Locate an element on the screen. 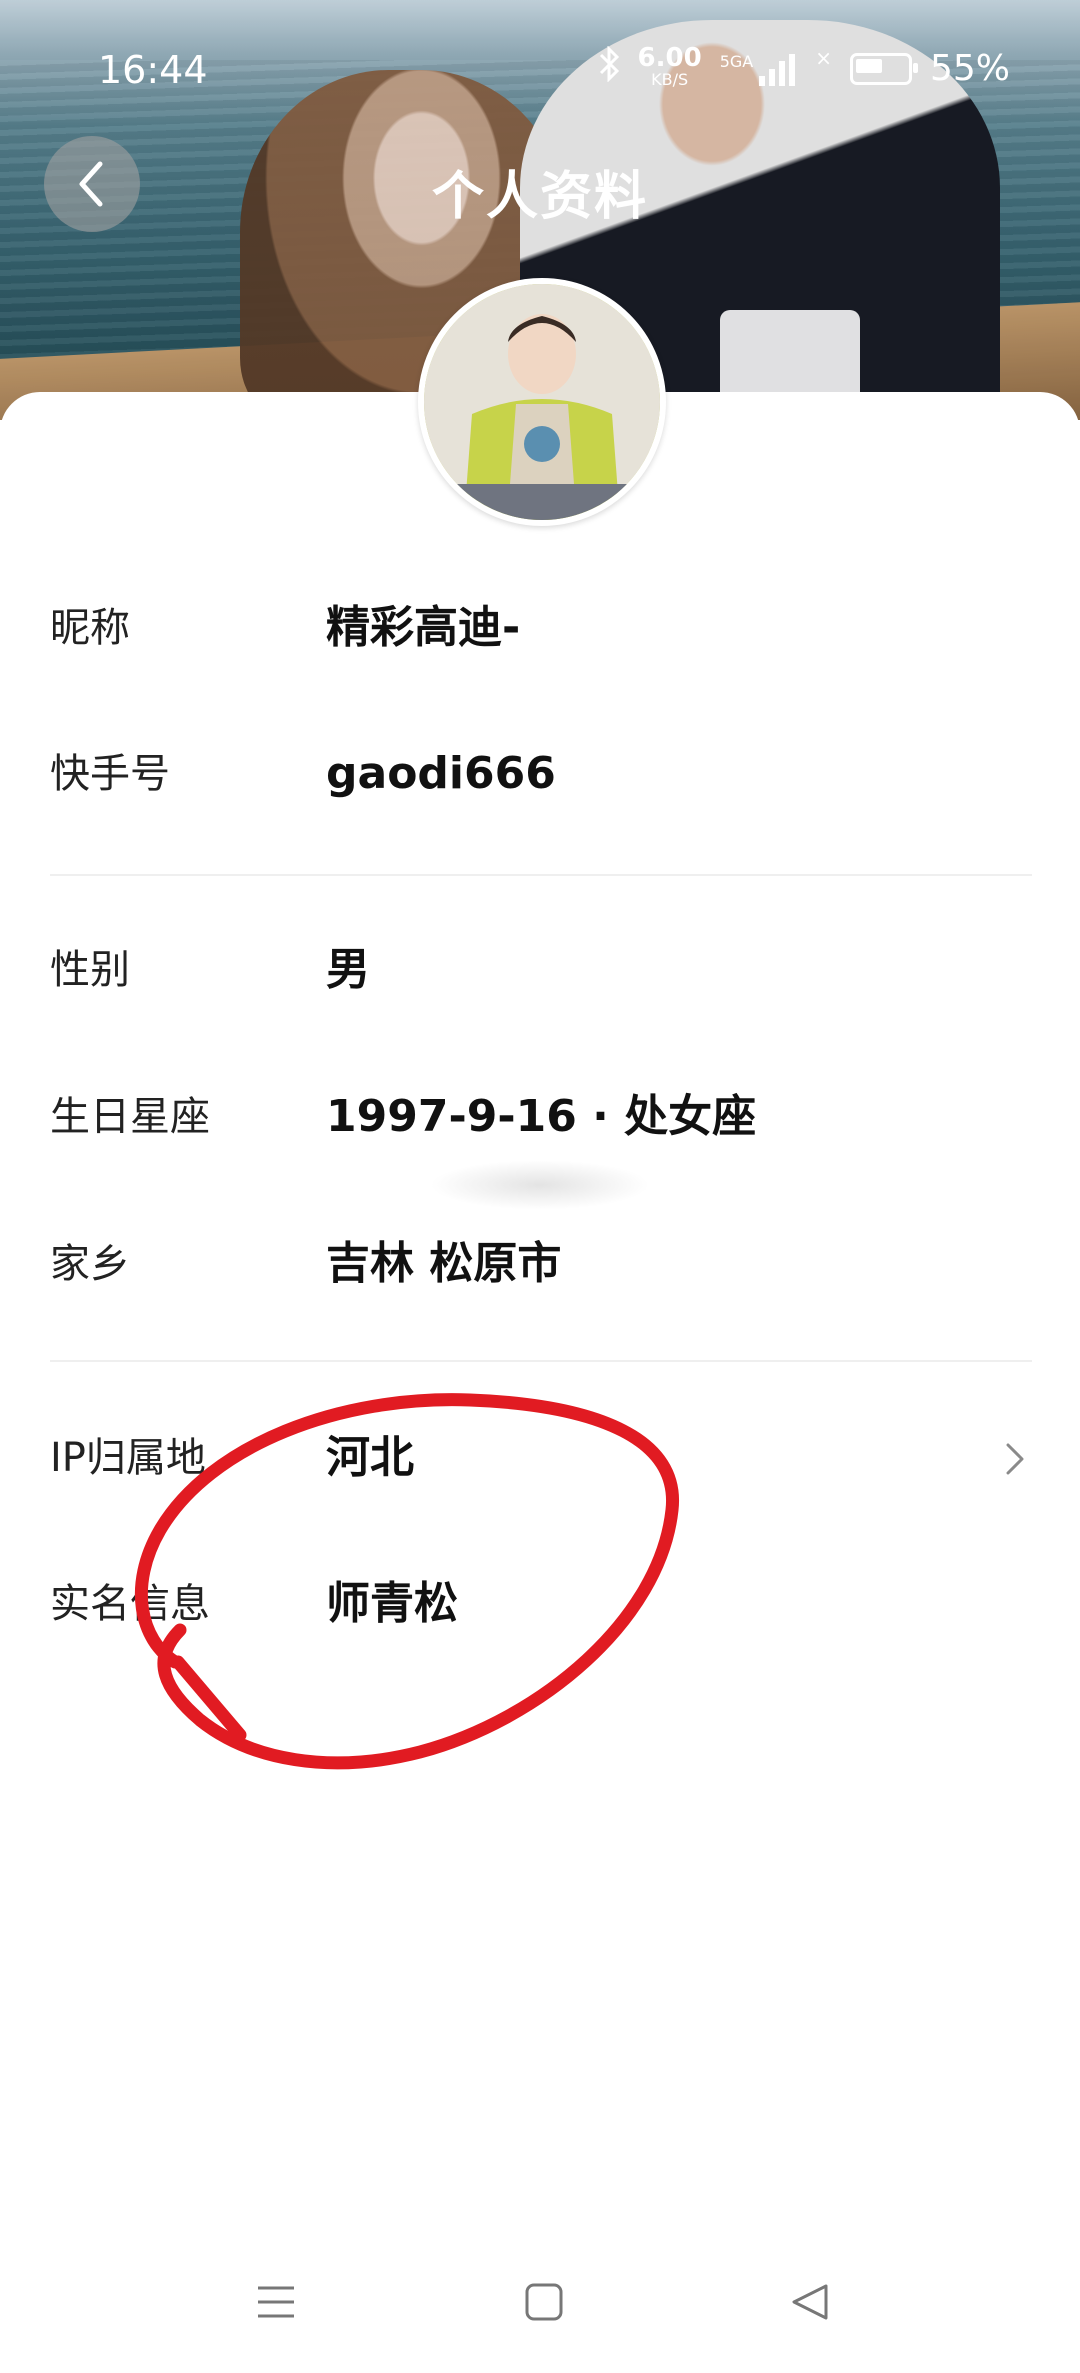 The height and width of the screenshot is (2373, 1080). avatar is located at coordinates (542, 402).